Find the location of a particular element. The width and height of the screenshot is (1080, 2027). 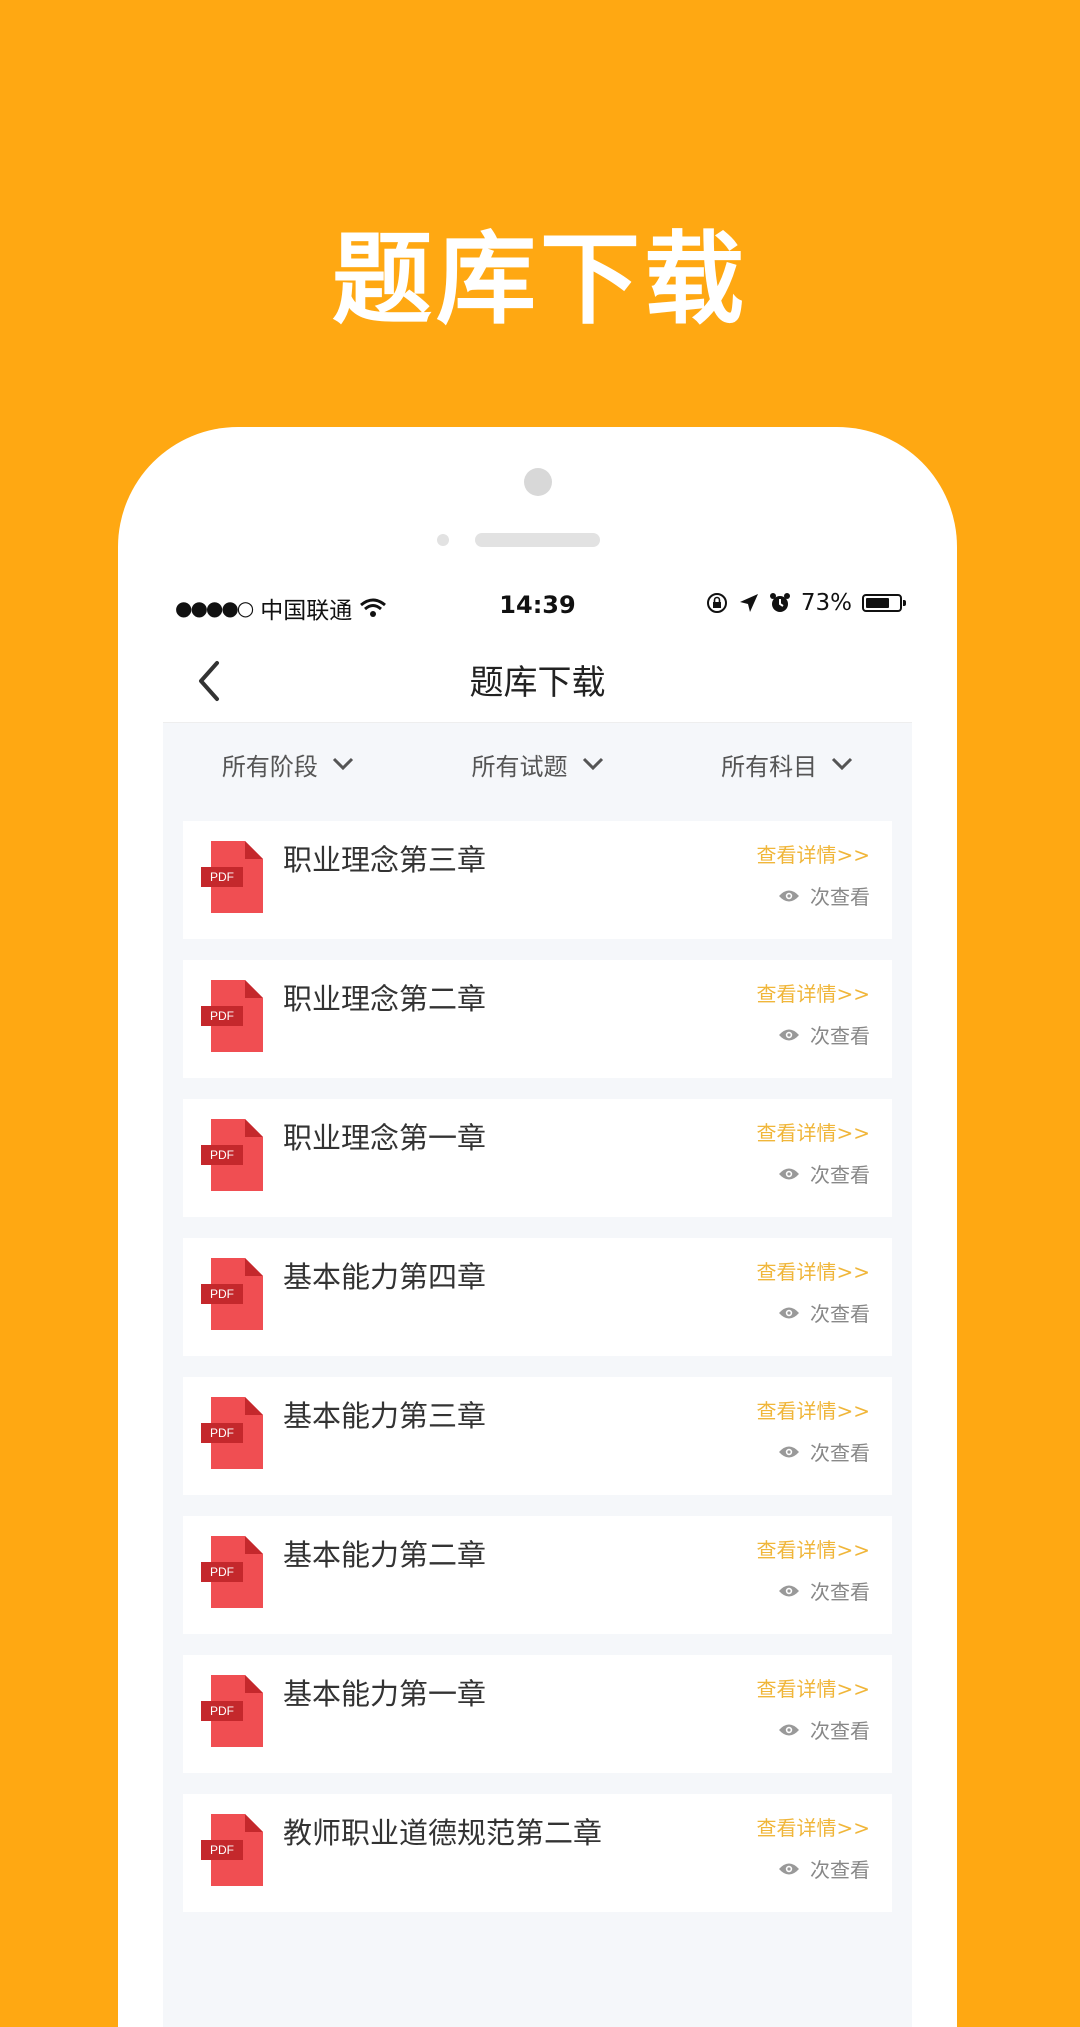

rotation-lock-icon is located at coordinates (716, 603).